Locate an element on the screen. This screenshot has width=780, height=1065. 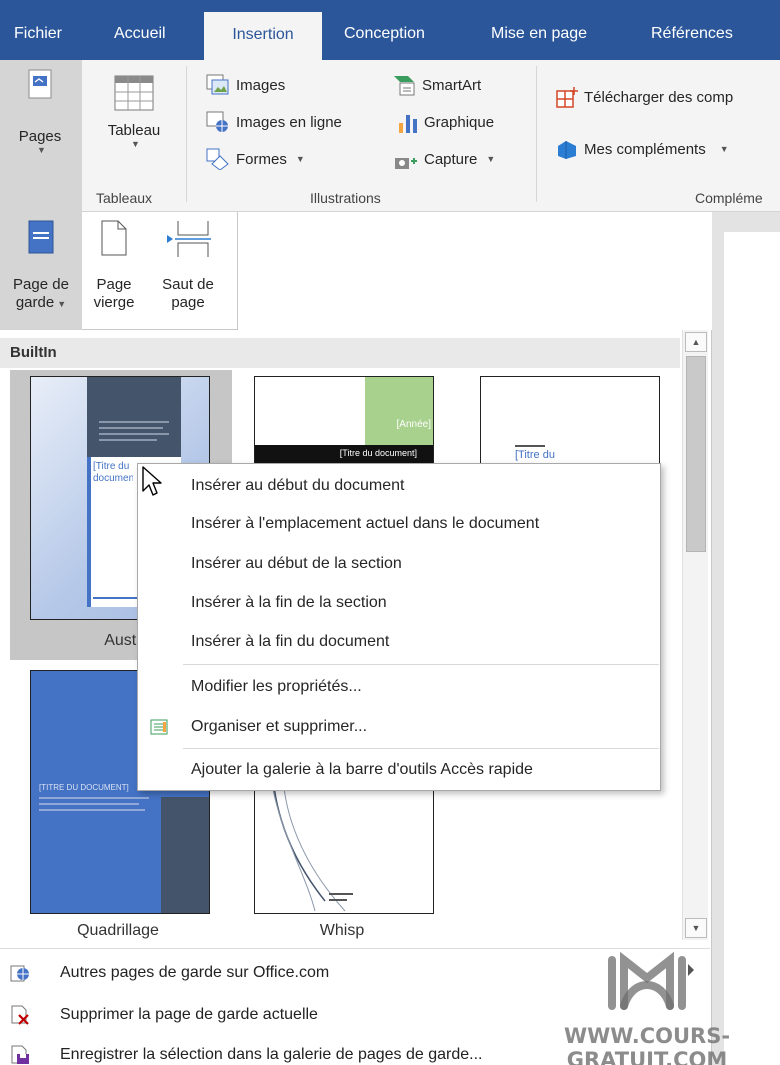
screenshot-icon is located at coordinates (406, 163).